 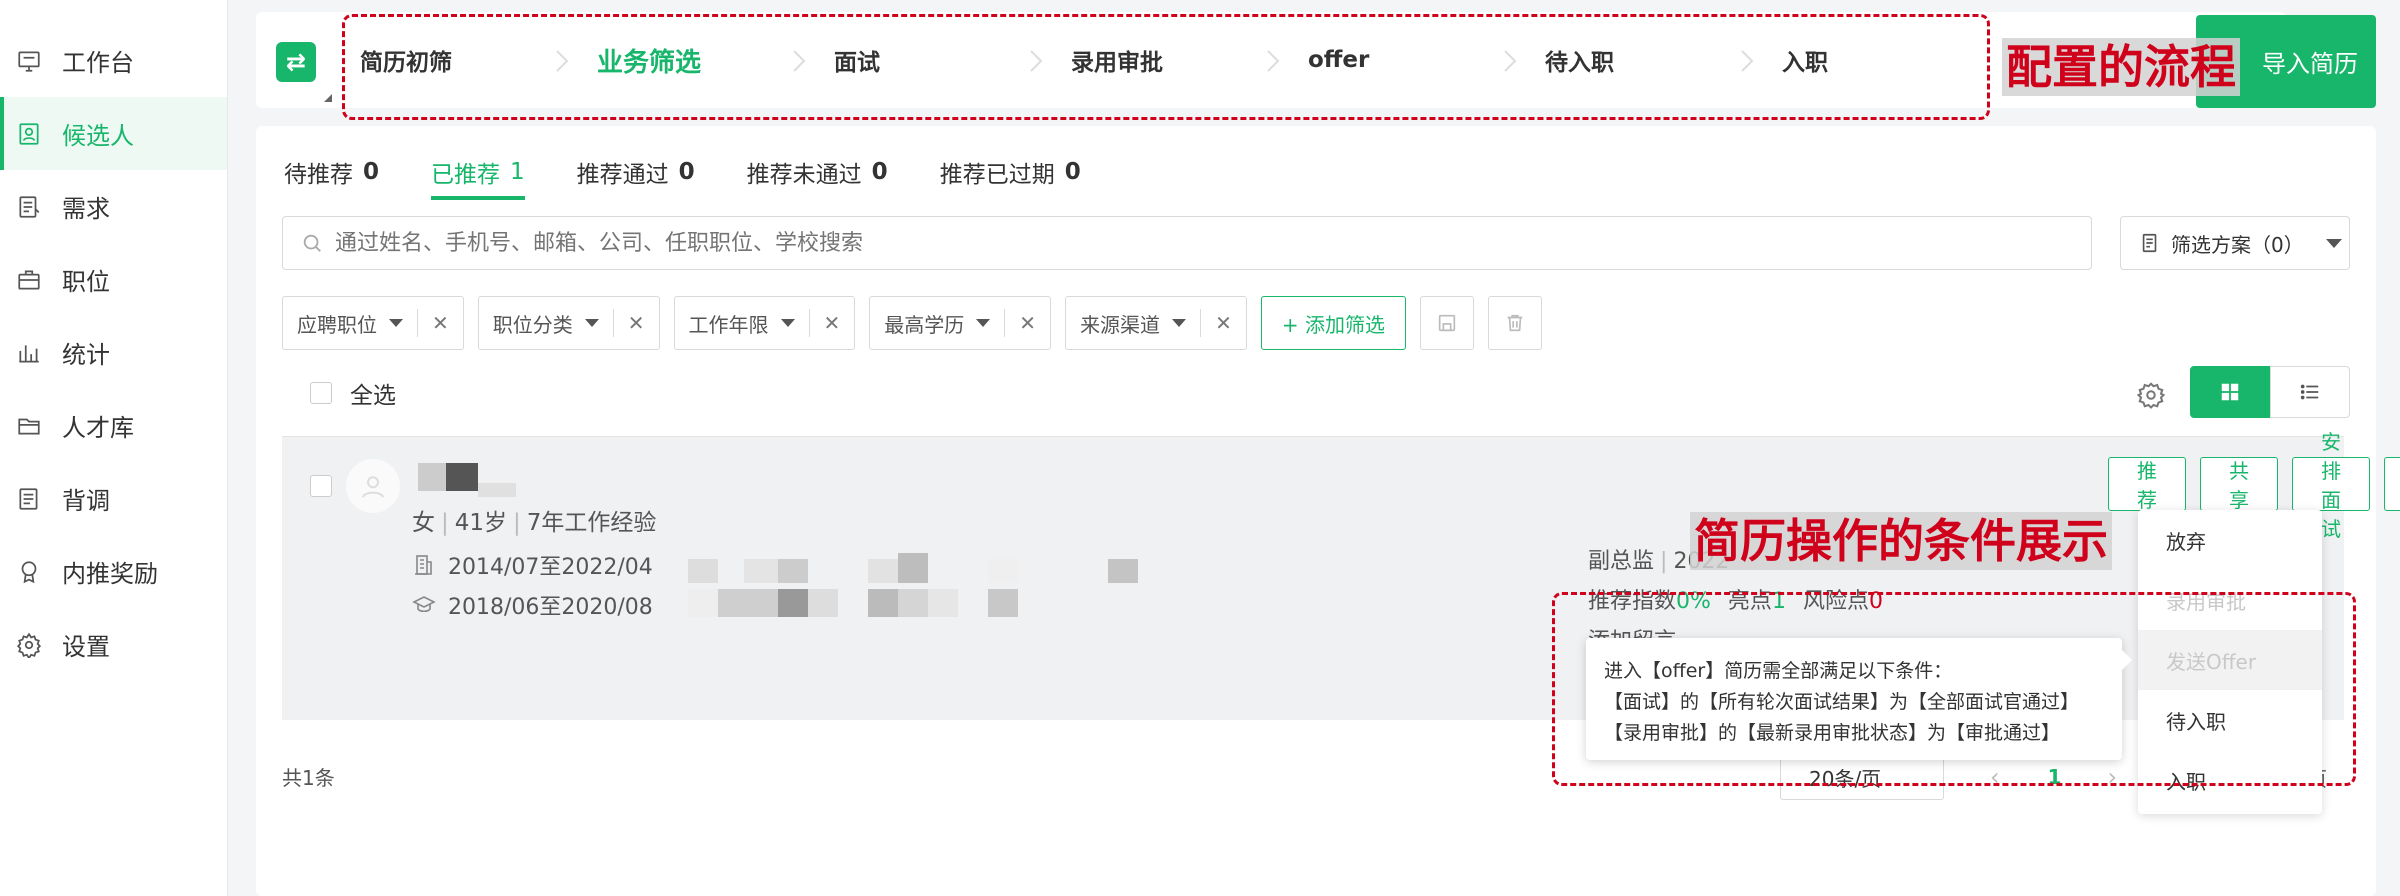 I want to click on filter-scheme-select: 筛选方案（0）, so click(x=2235, y=243).